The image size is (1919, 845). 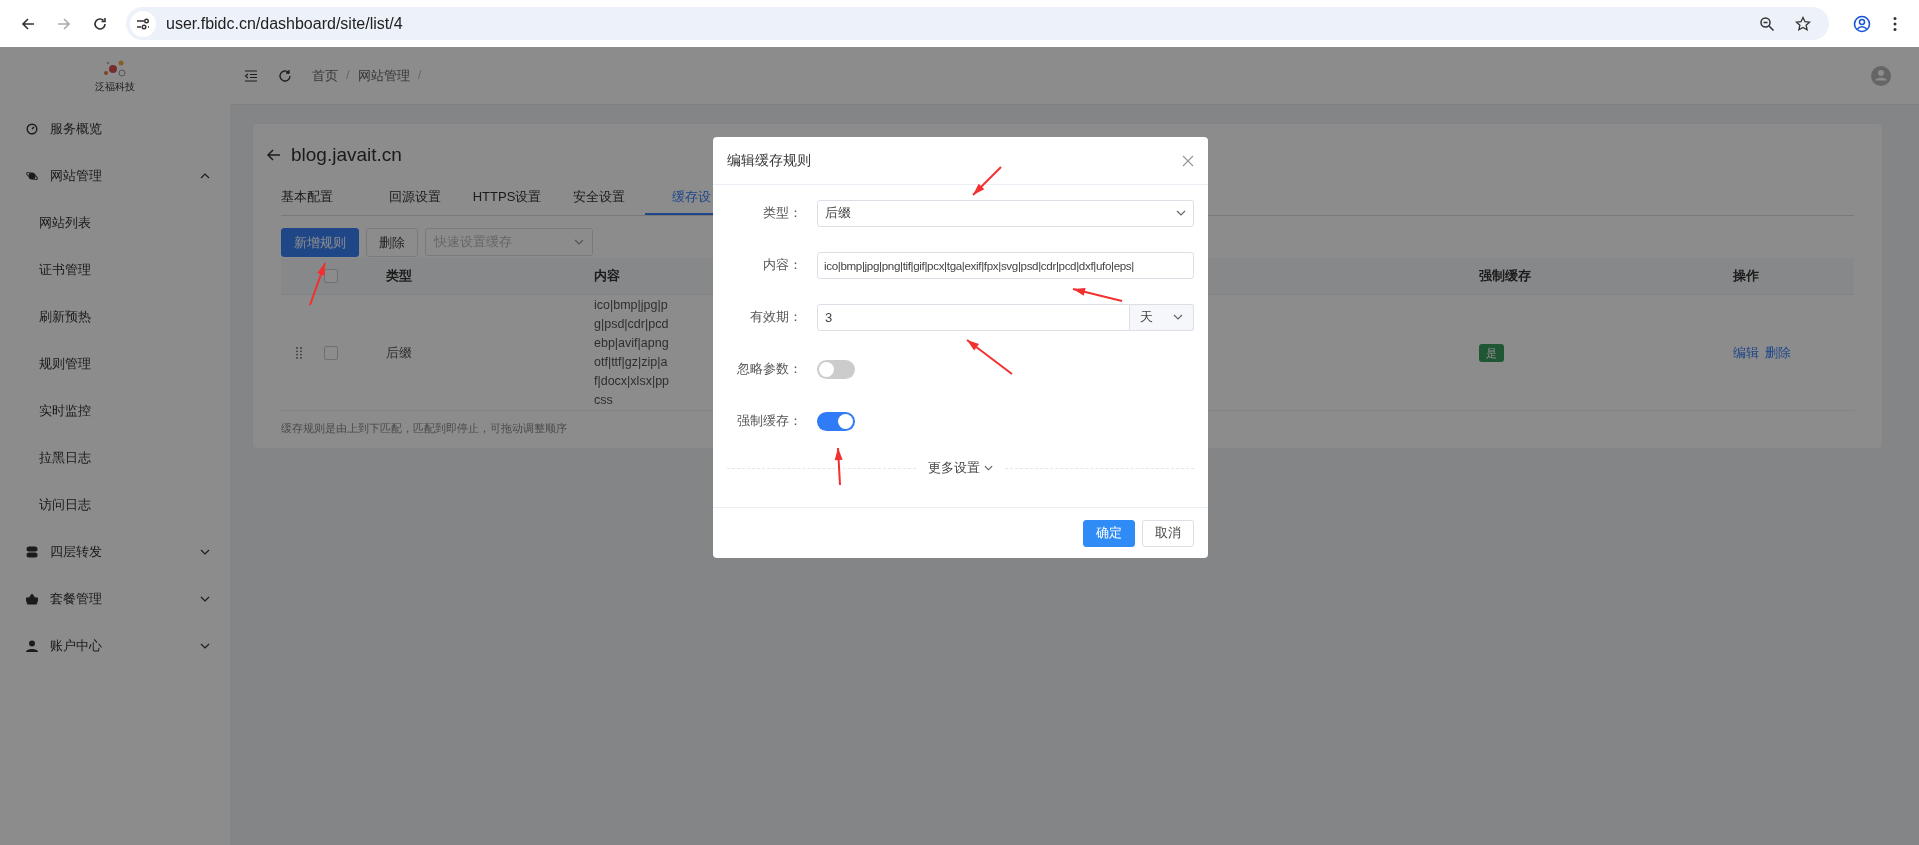 What do you see at coordinates (32, 645) in the screenshot?
I see `user-icon` at bounding box center [32, 645].